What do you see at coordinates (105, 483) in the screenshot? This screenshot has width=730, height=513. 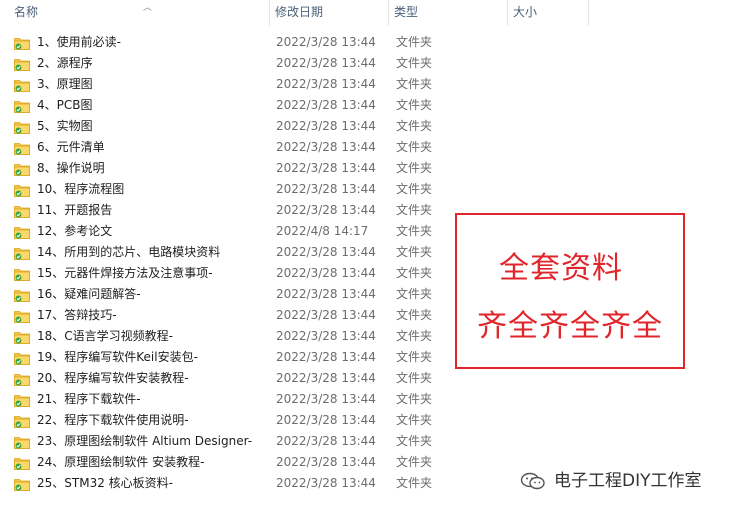 I see `file-name: 25、STM32 核心板资料-` at bounding box center [105, 483].